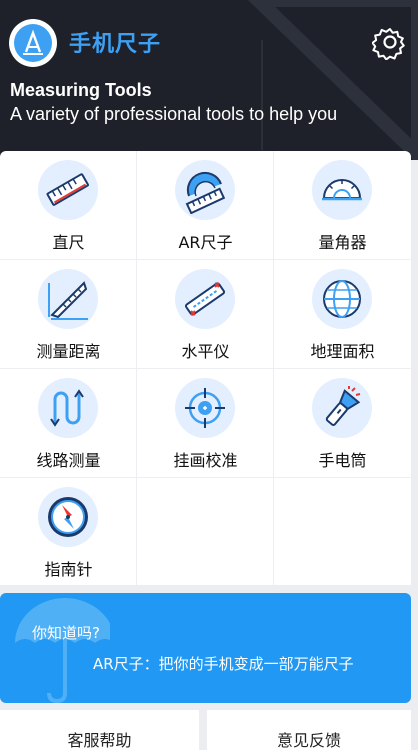 The height and width of the screenshot is (750, 418). Describe the element at coordinates (205, 190) in the screenshot. I see `ar-ruler-icon` at that location.